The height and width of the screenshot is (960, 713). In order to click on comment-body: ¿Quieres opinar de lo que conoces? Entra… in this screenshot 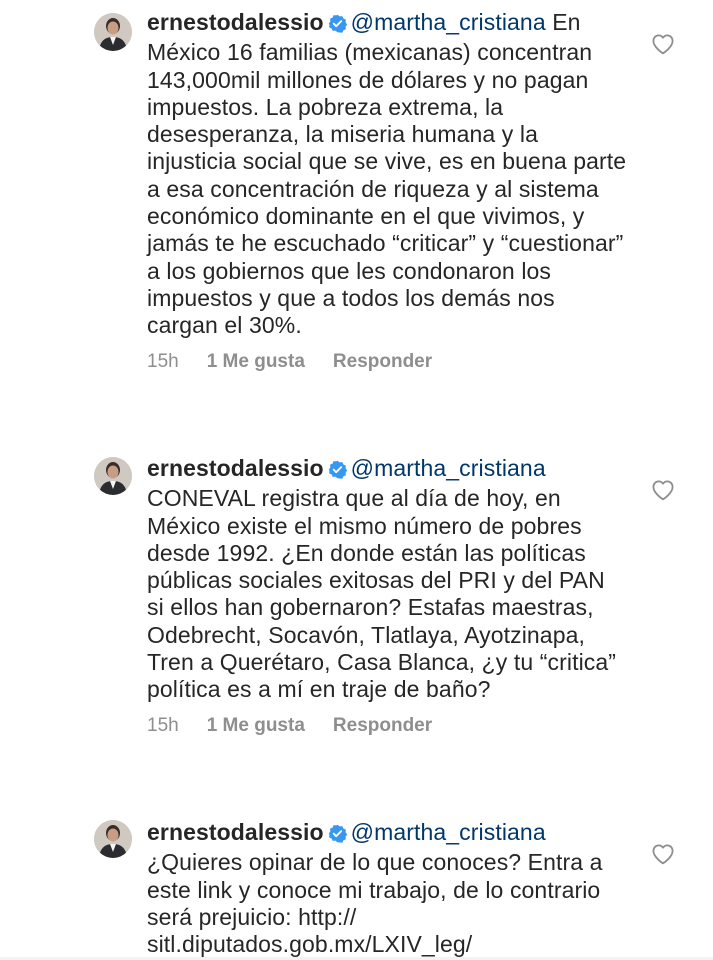, I will do `click(375, 903)`.